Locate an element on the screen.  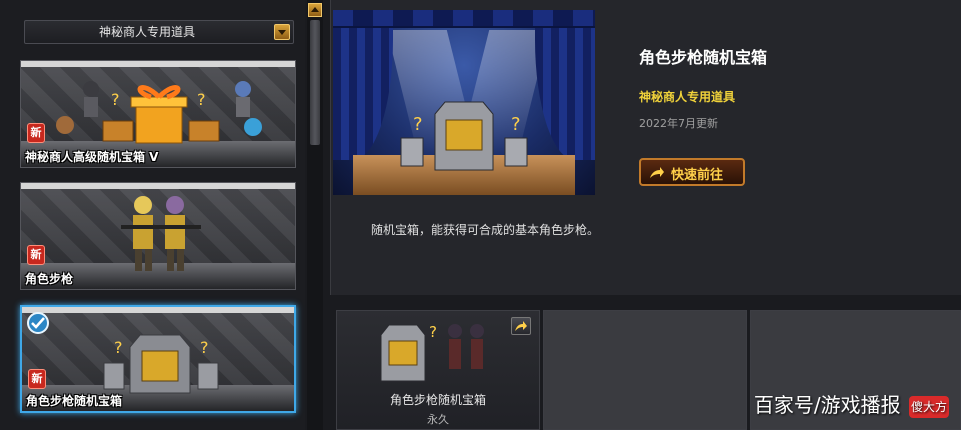
scroll-thumb is located at coordinates (315, 82).